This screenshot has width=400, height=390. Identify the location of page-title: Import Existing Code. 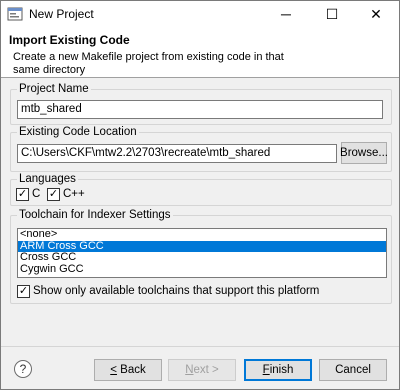
(69, 40).